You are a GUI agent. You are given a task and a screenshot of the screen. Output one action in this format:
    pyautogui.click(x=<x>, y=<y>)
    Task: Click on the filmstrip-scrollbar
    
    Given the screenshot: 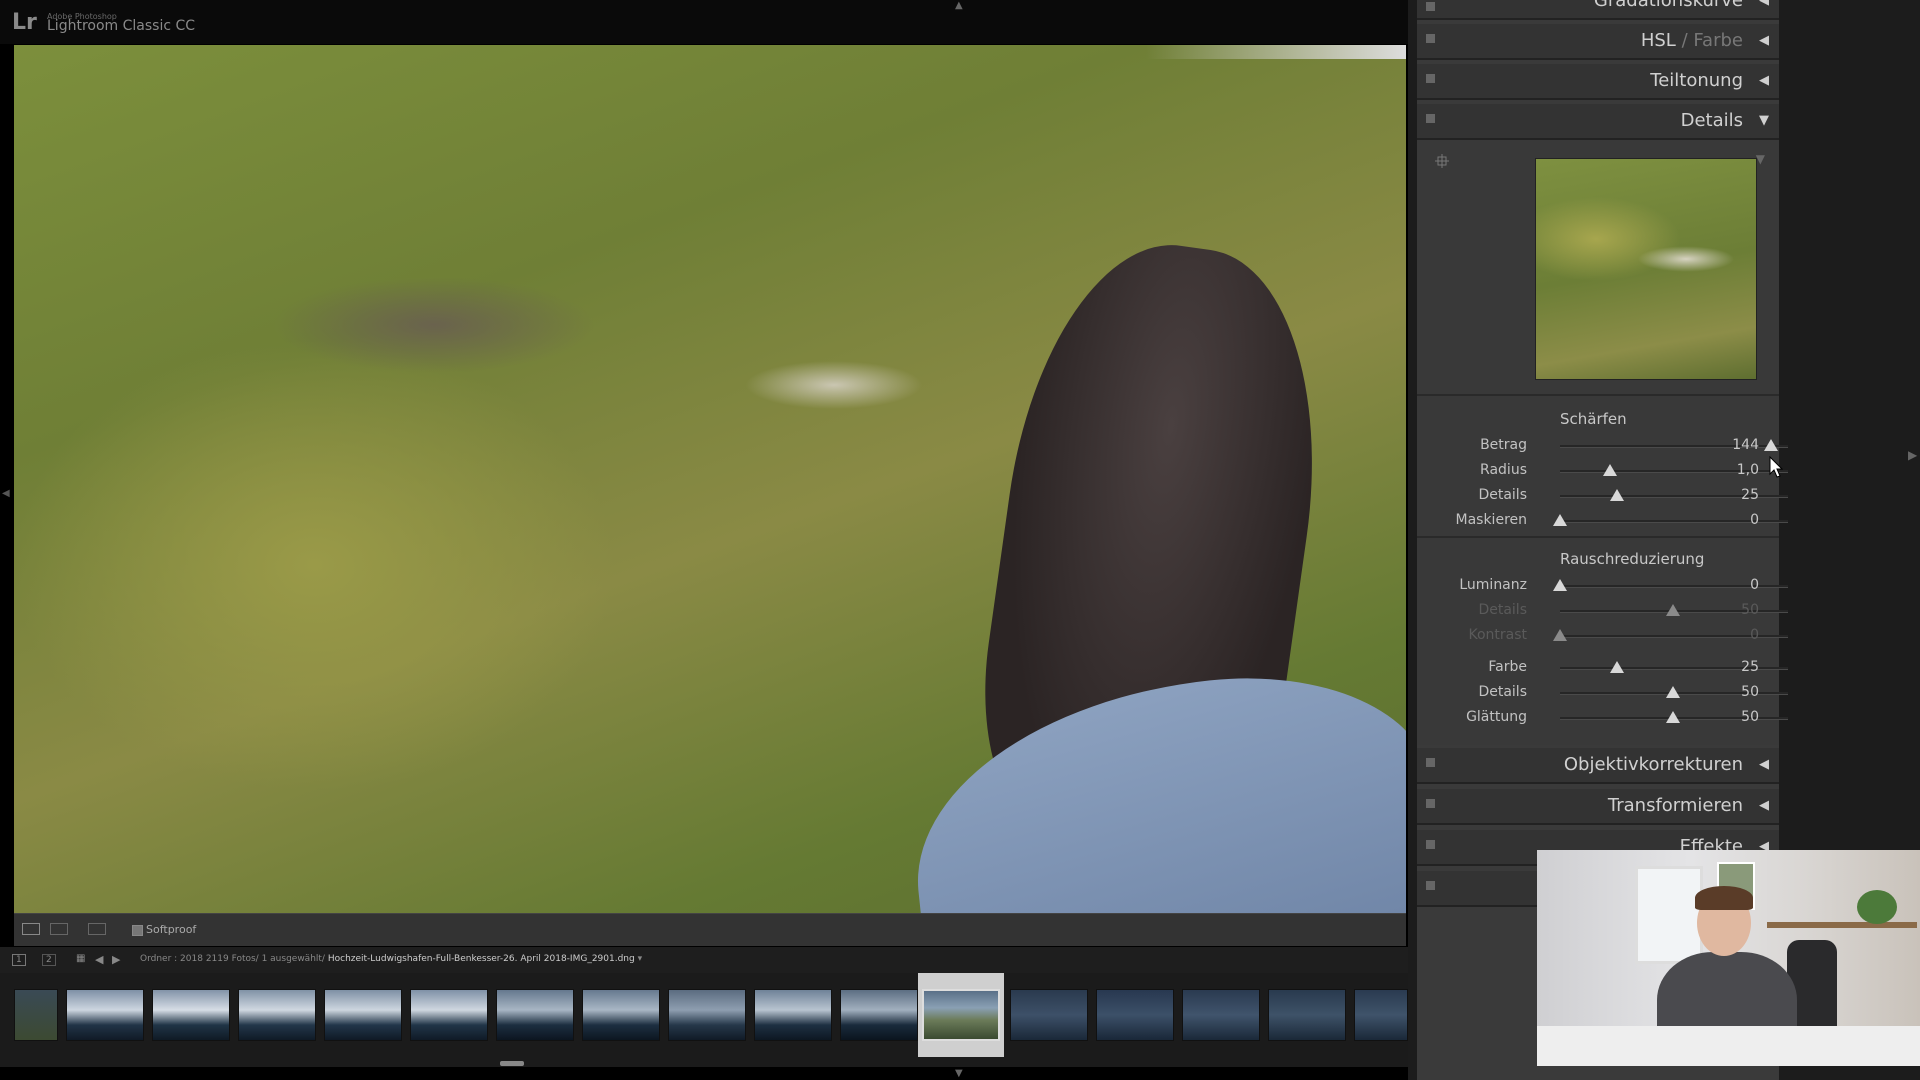 What is the action you would take?
    pyautogui.click(x=512, y=1063)
    